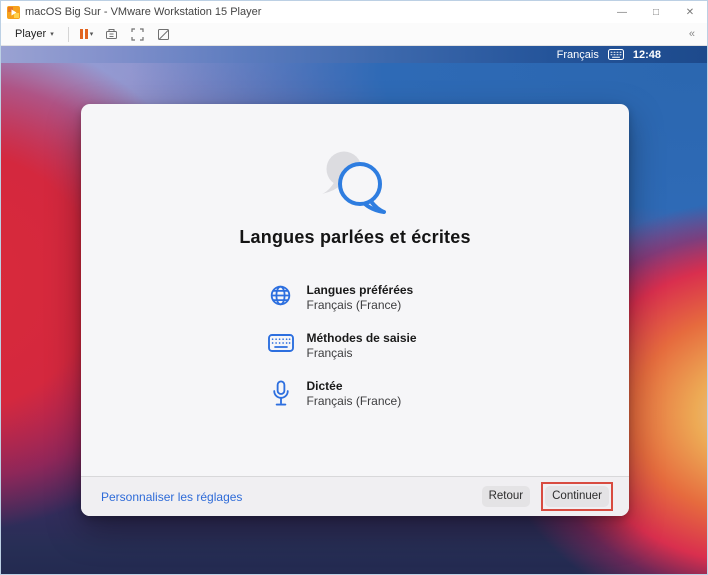  What do you see at coordinates (578, 55) in the screenshot?
I see `input-source-menu: Français` at bounding box center [578, 55].